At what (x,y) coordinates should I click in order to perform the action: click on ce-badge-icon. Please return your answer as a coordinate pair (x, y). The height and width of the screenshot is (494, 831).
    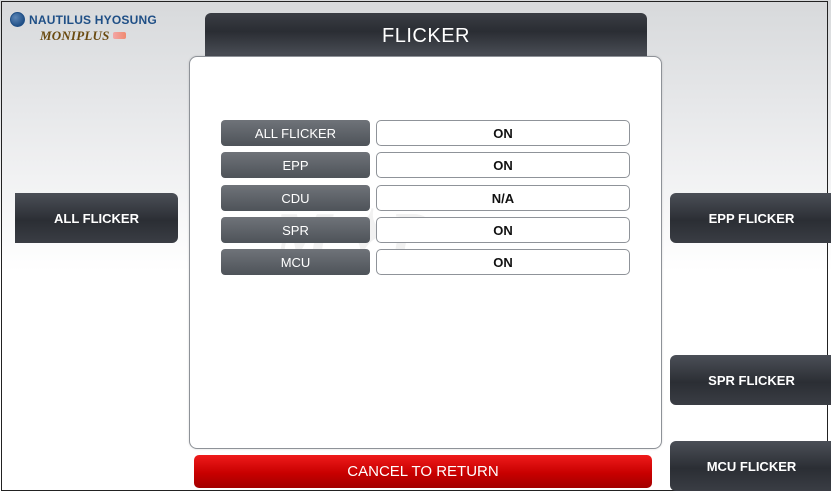
    Looking at the image, I should click on (119, 36).